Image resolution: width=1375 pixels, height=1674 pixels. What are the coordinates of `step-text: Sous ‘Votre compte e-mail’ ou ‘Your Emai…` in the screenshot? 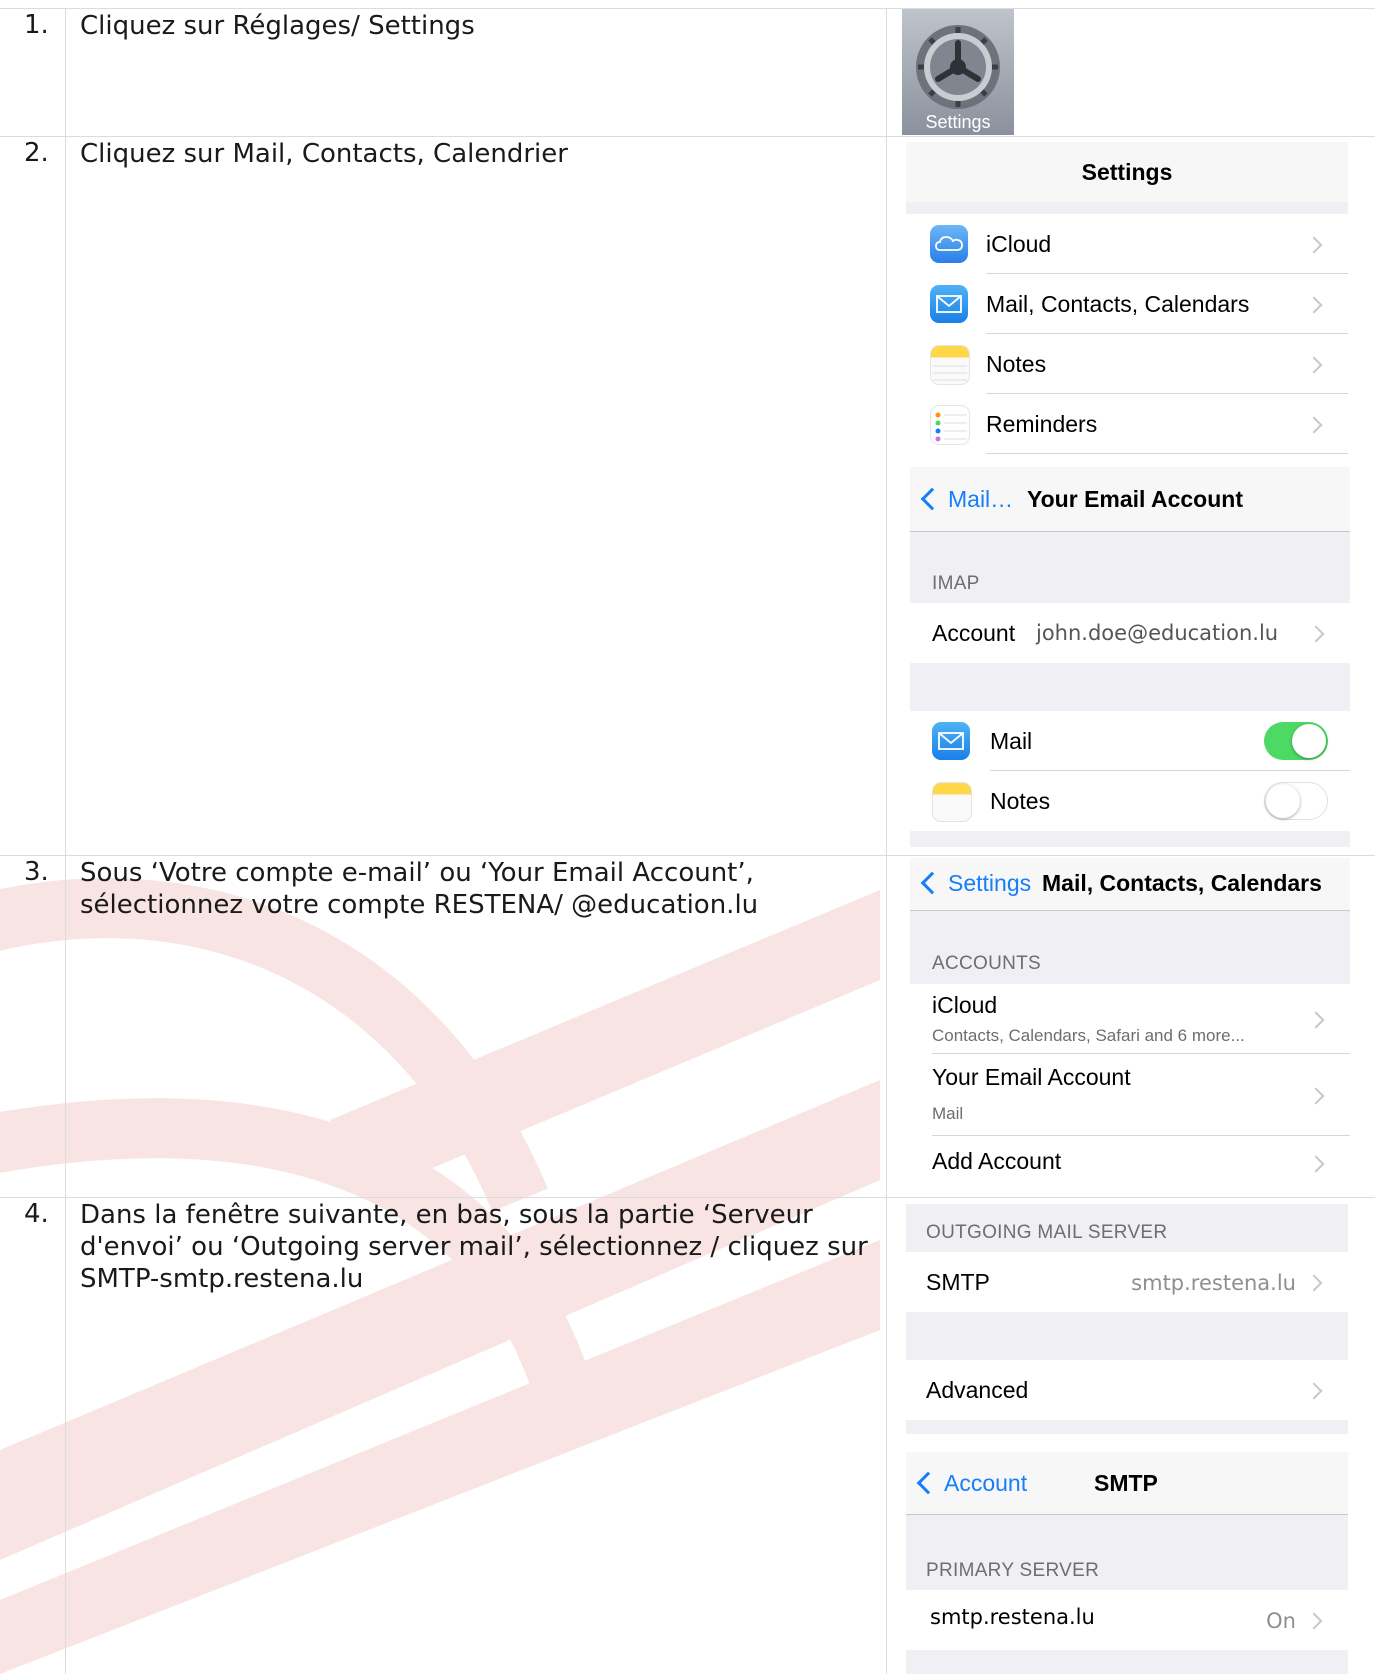 It's located at (419, 889).